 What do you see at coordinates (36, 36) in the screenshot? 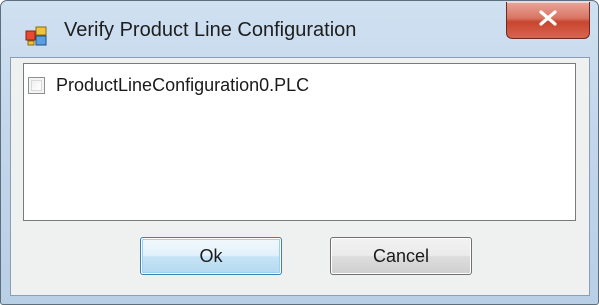
I see `app-window-icon` at bounding box center [36, 36].